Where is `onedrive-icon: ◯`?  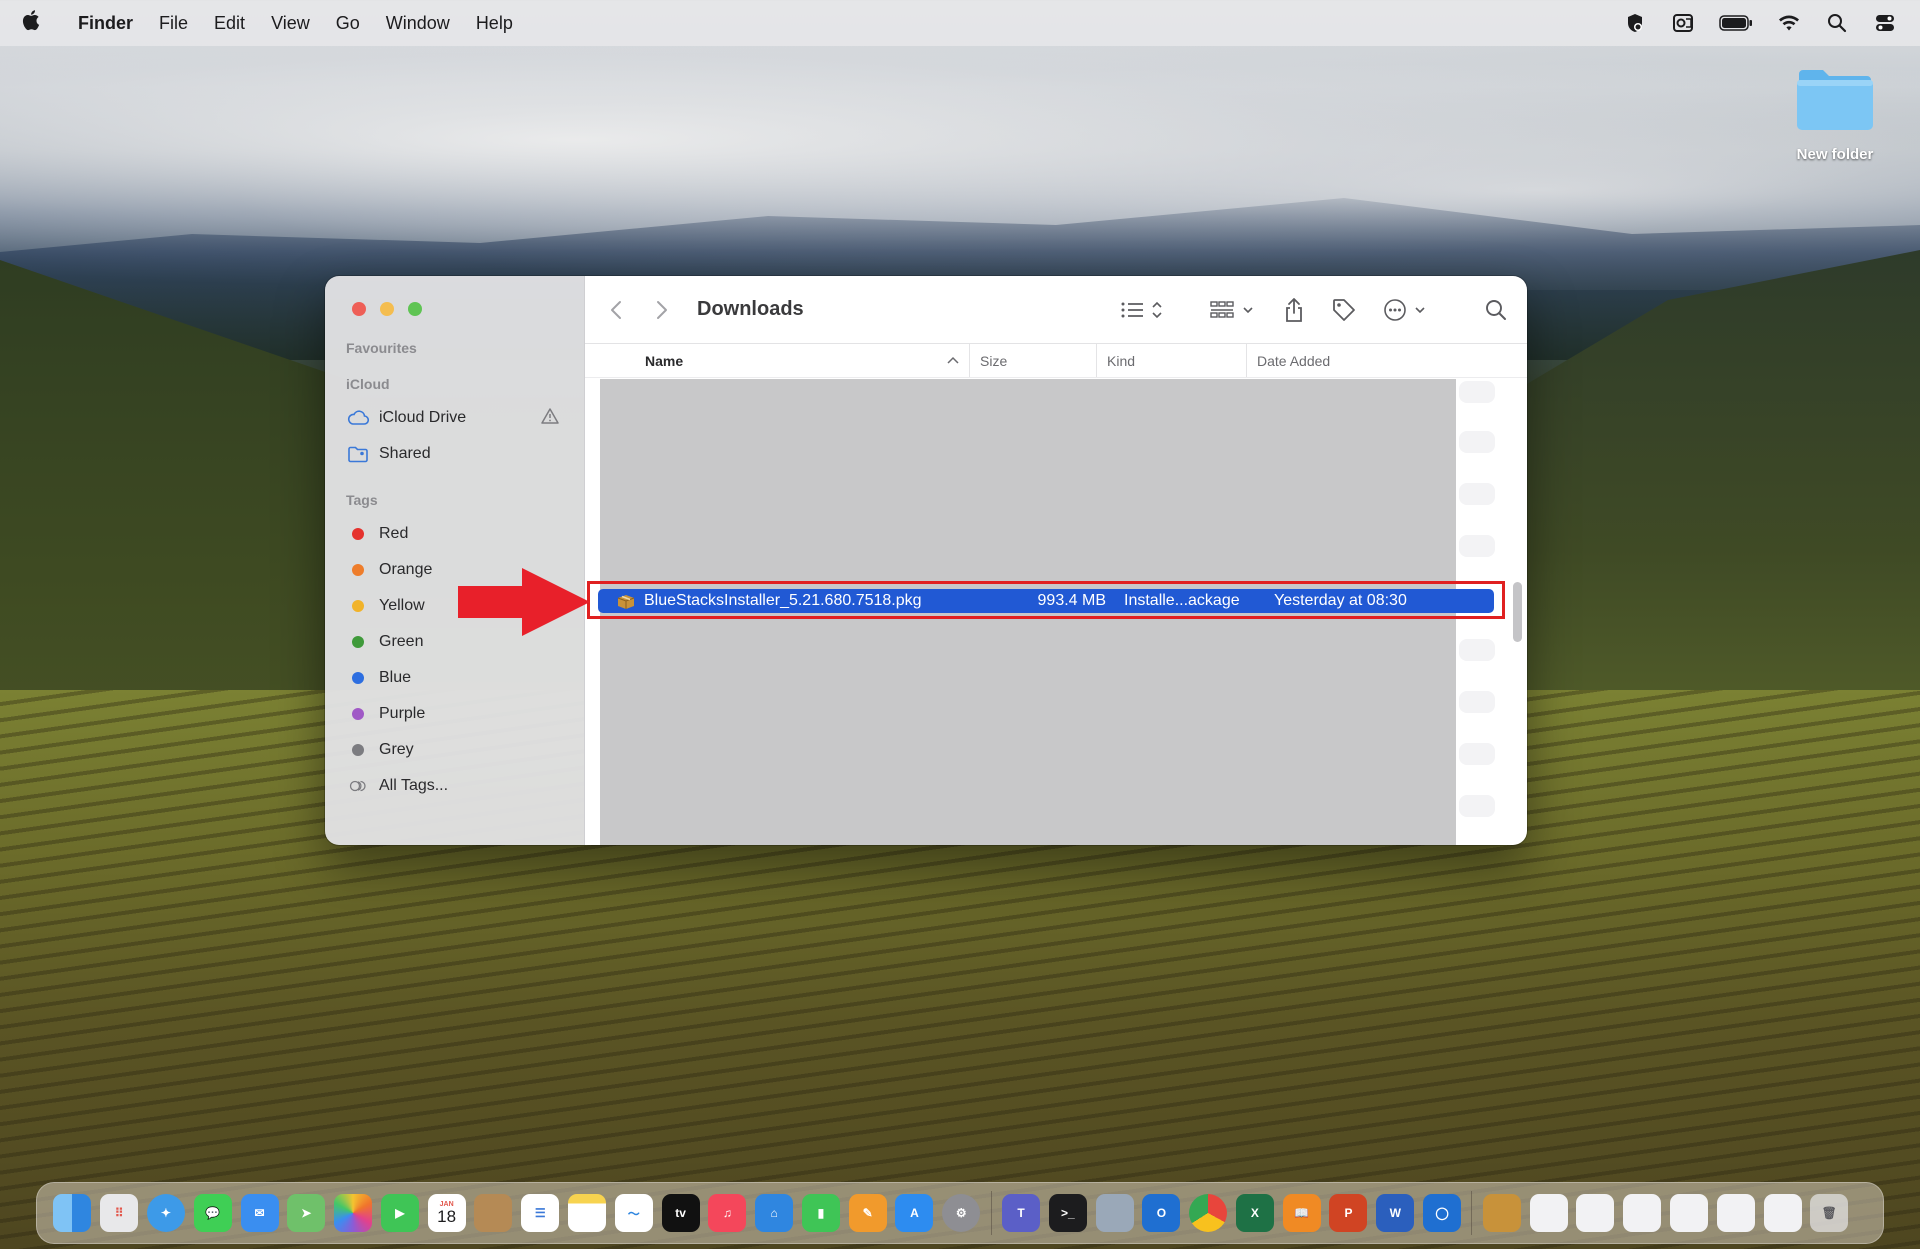
onedrive-icon: ◯ is located at coordinates (1442, 1213).